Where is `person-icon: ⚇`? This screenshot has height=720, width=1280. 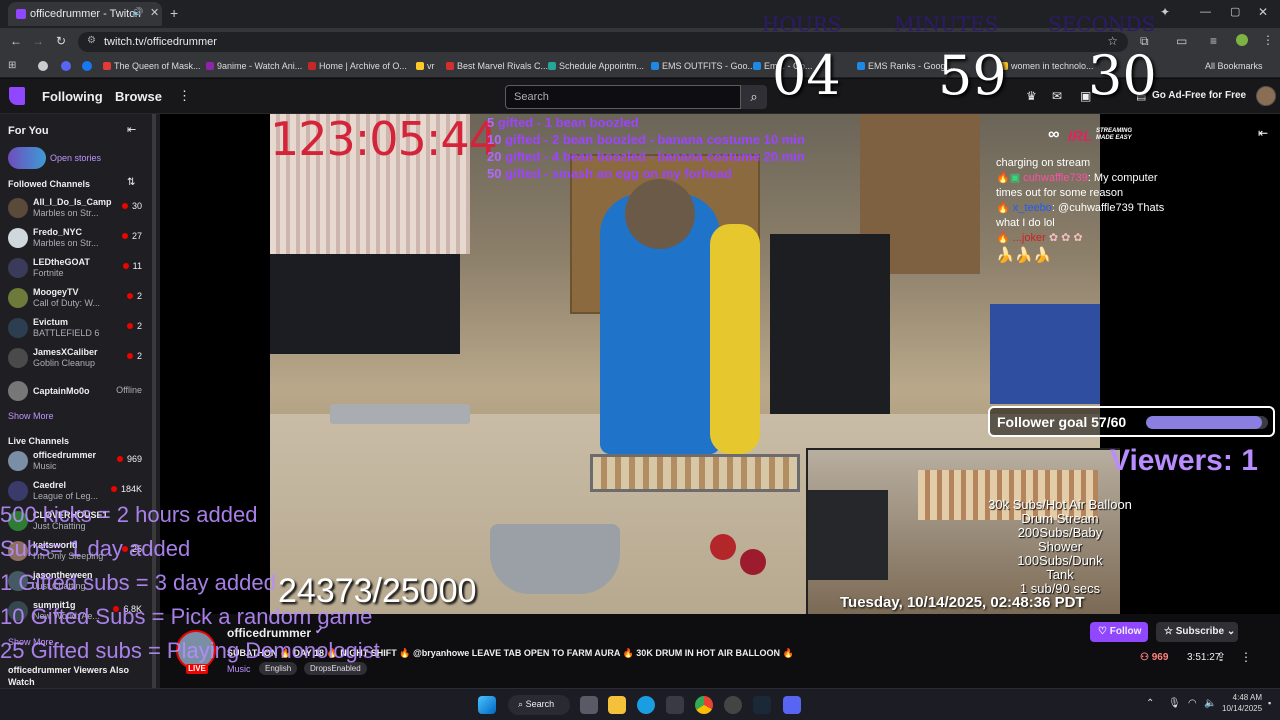
person-icon: ⚇ is located at coordinates (1144, 657).